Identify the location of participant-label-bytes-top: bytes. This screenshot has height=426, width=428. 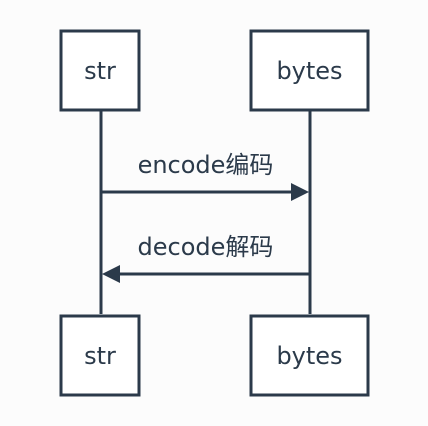
(309, 70).